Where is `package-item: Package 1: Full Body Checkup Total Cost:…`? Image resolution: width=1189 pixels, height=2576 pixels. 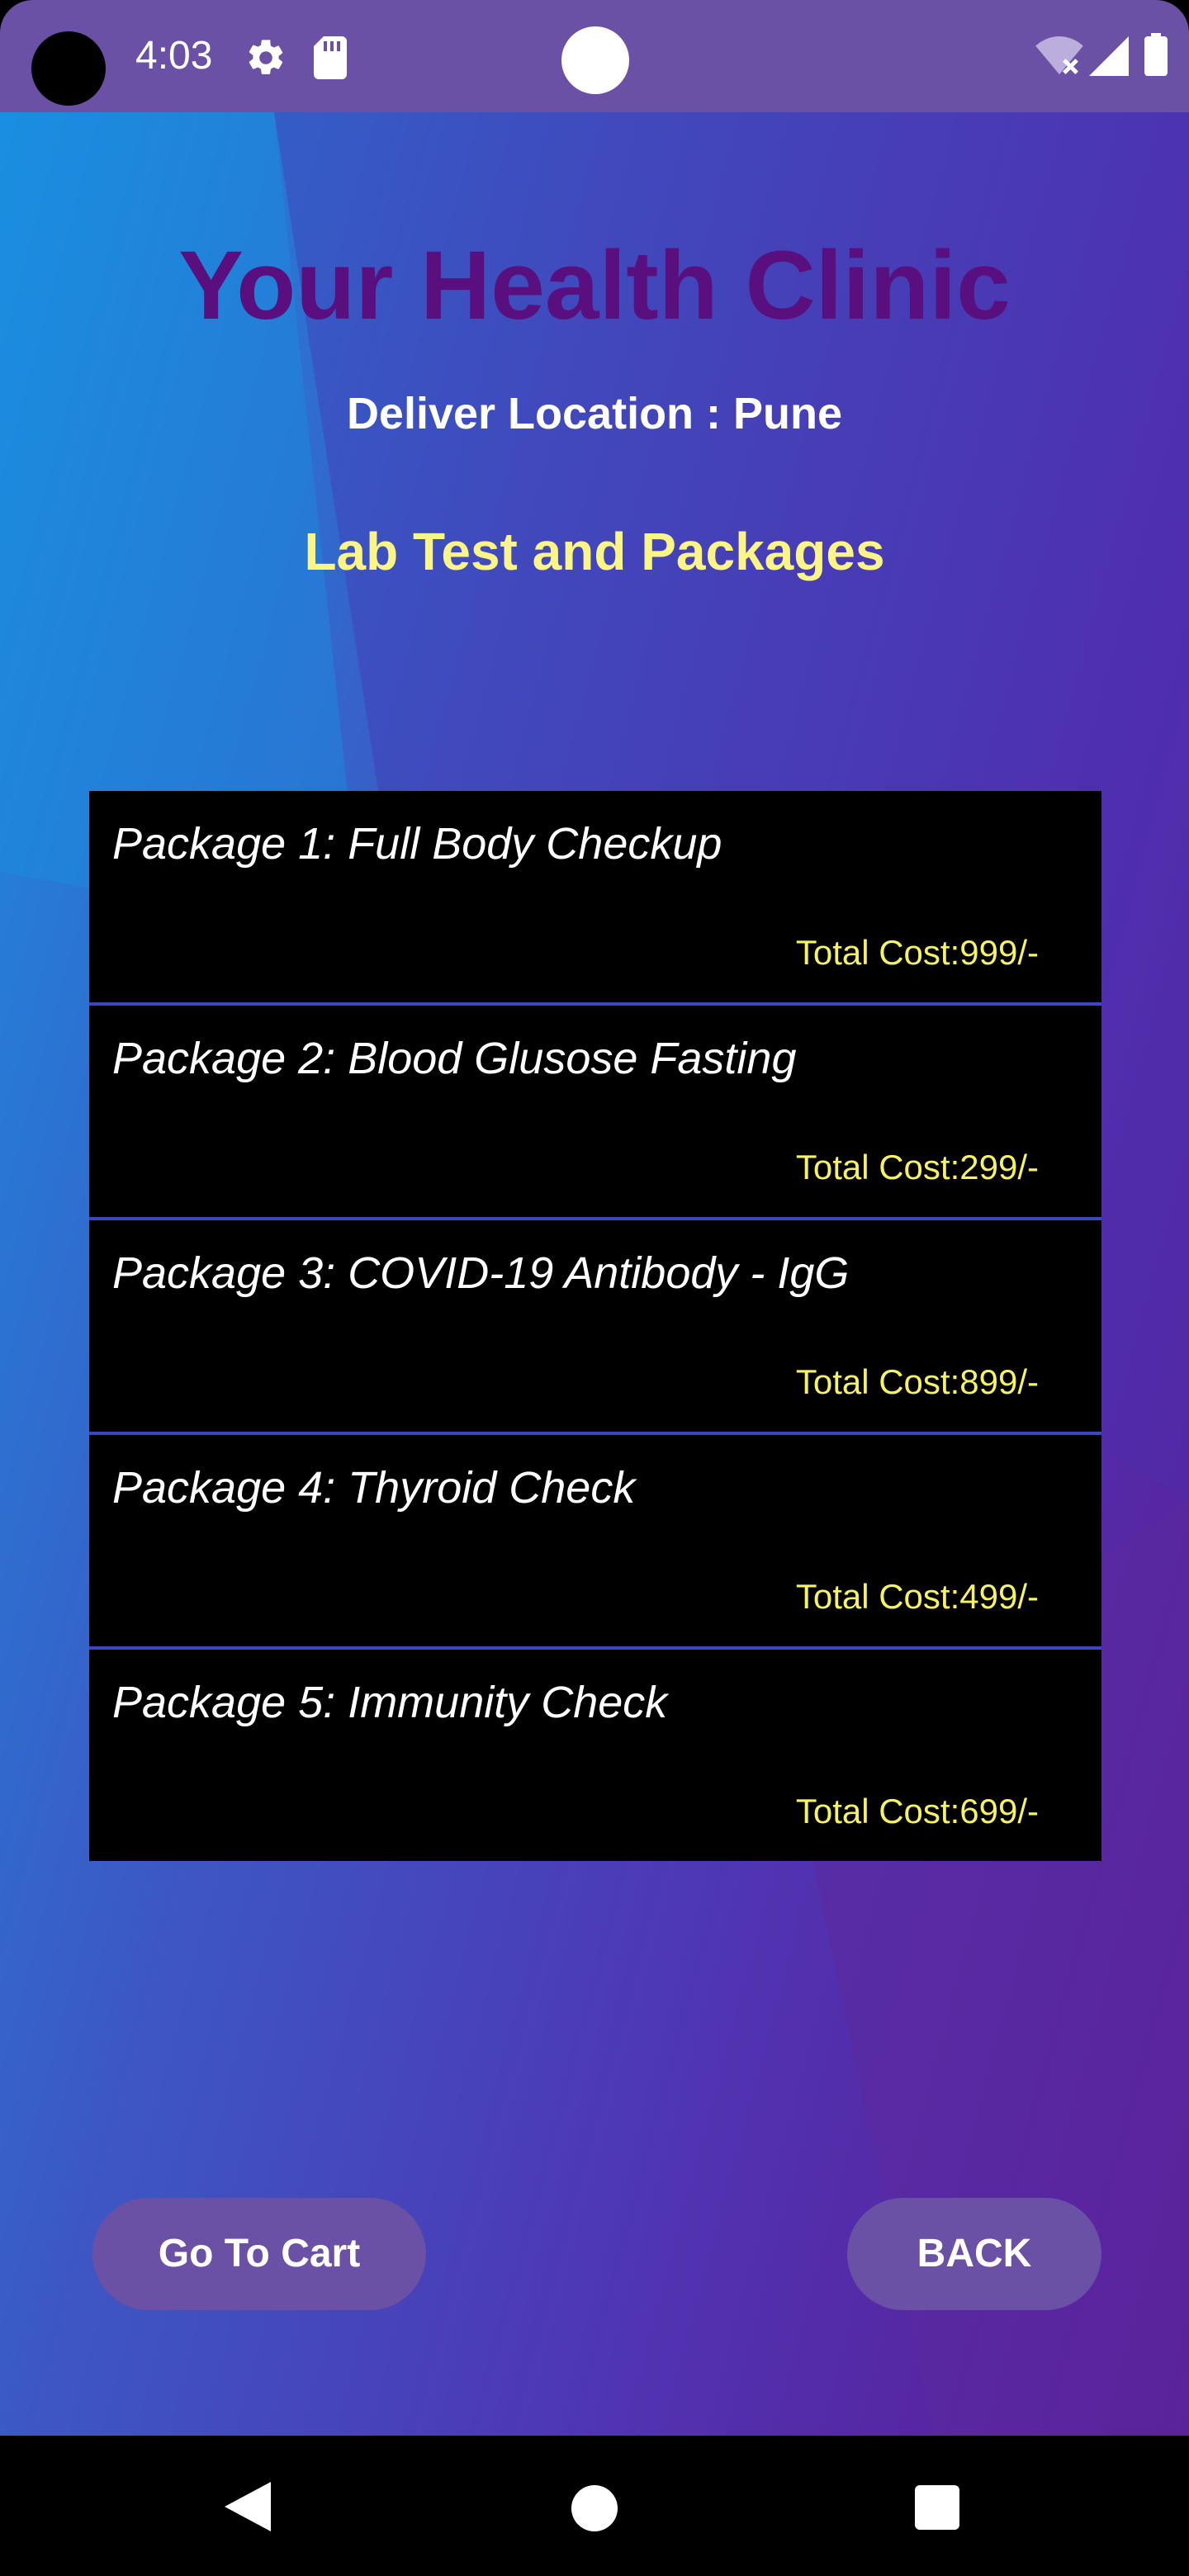
package-item: Package 1: Full Body Checkup Total Cost:… is located at coordinates (595, 898).